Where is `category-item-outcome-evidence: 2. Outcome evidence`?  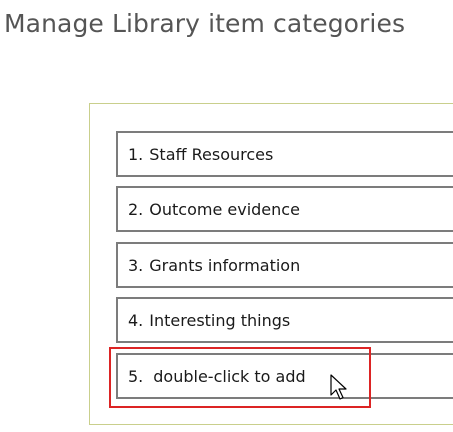
category-item-outcome-evidence: 2. Outcome evidence is located at coordinates (284, 209).